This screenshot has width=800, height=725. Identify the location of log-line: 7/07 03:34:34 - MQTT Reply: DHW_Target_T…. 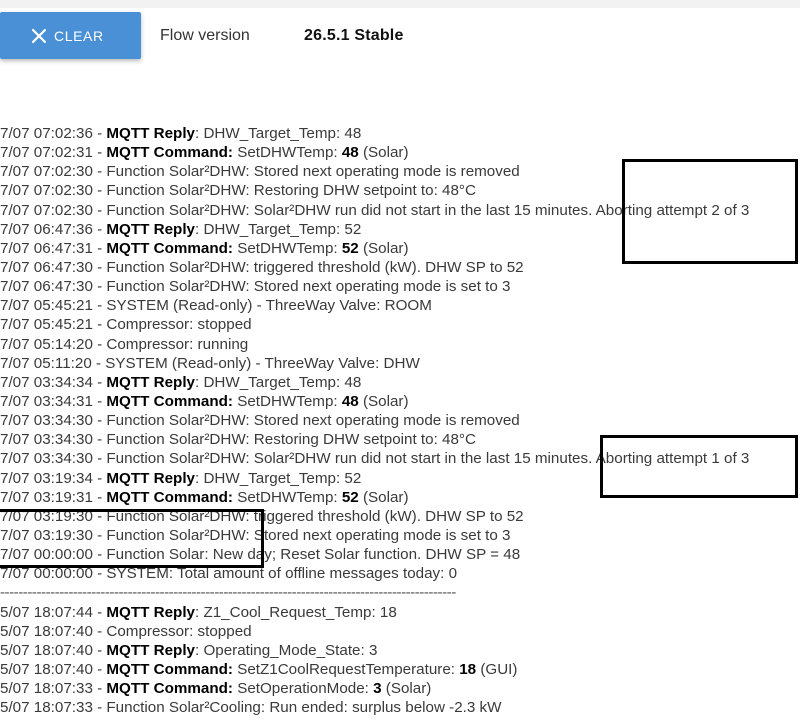
(400, 382).